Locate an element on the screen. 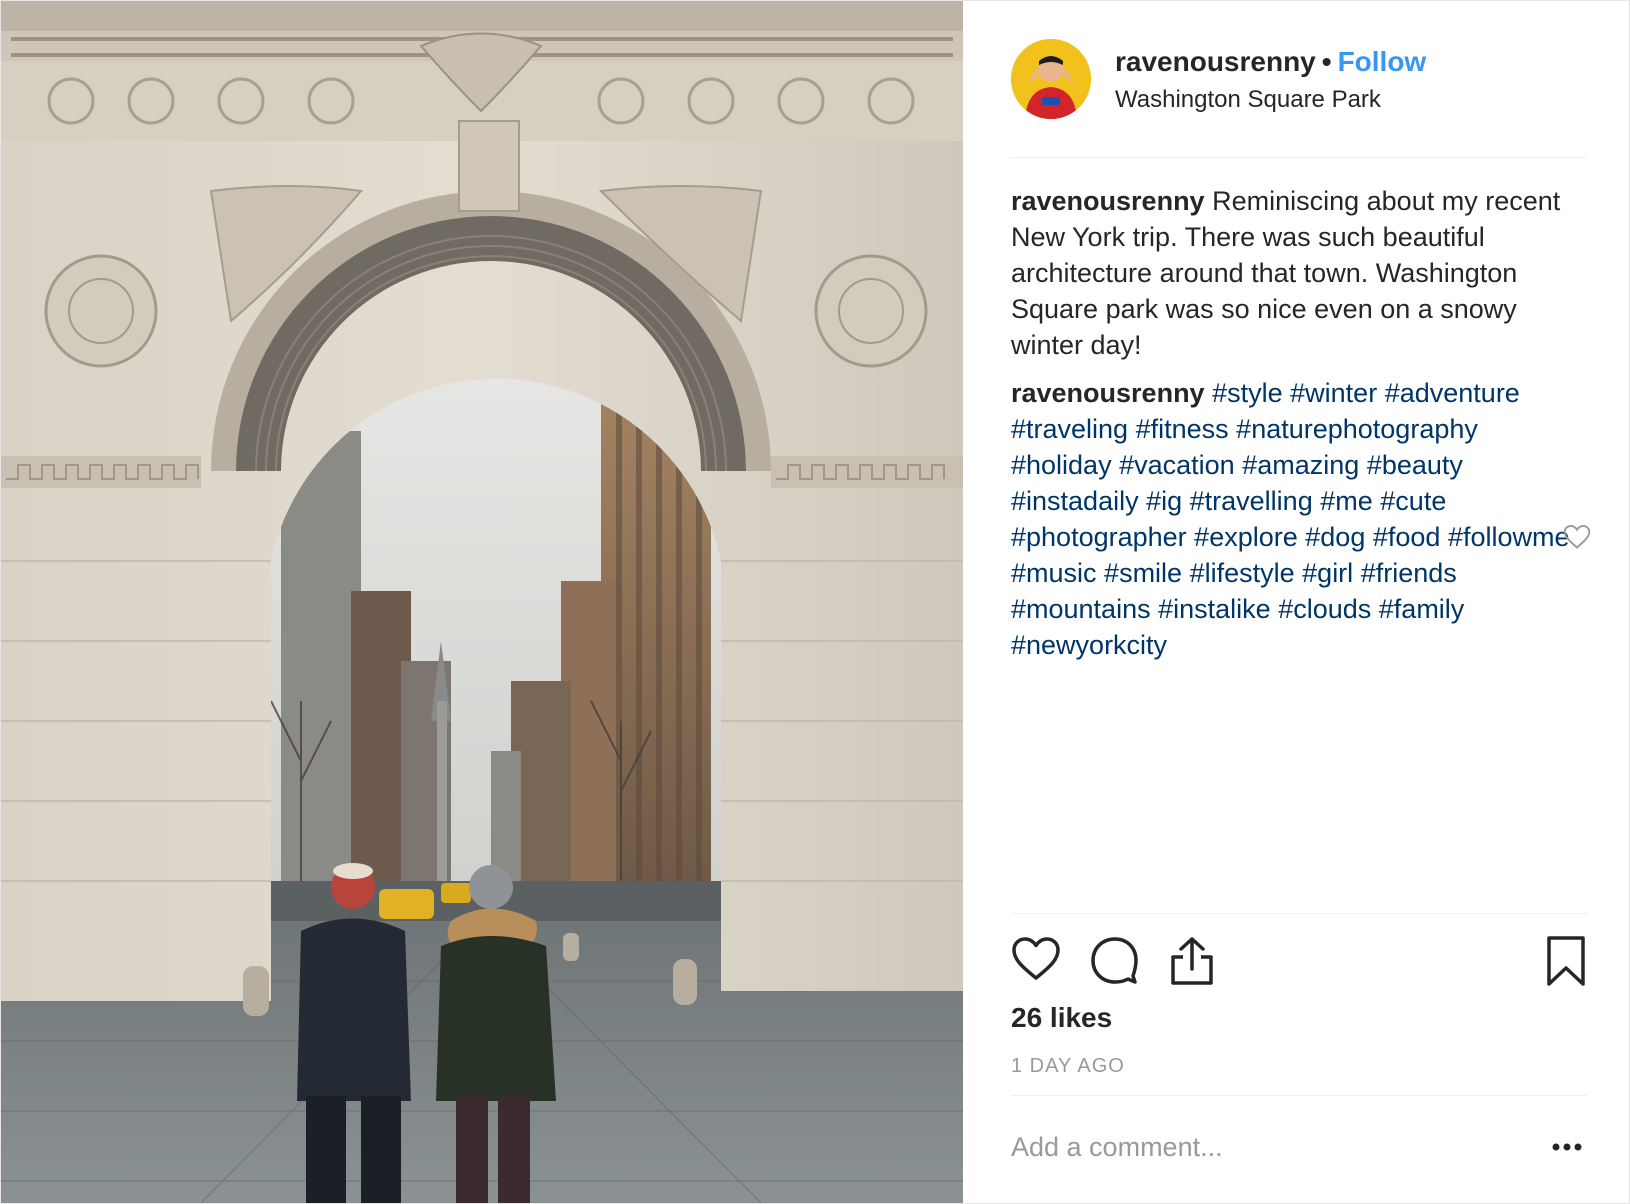 The image size is (1630, 1204). bookmark-icon is located at coordinates (1566, 961).